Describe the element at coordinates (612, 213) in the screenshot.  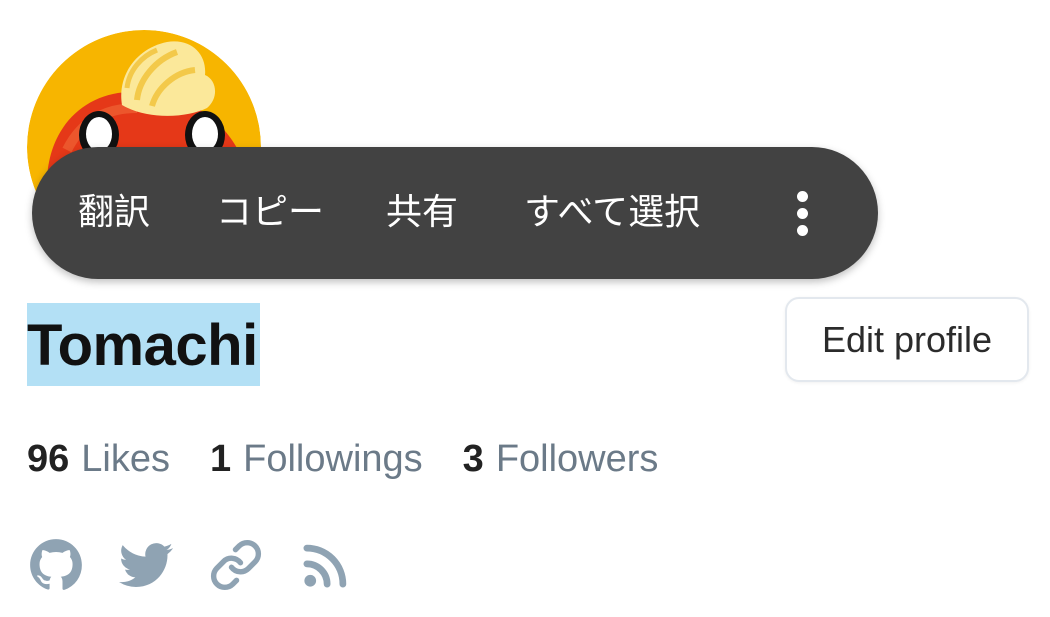
I see `select-all-button: すべて選択` at that location.